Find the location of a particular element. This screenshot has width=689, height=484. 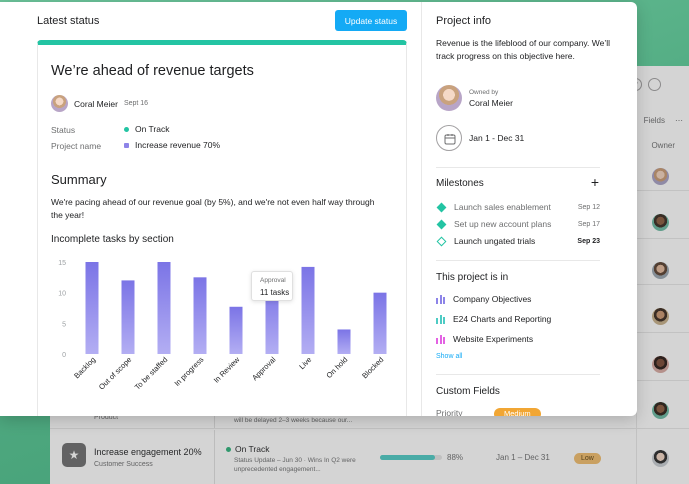

chart-tooltip: Approval 11 tasks is located at coordinates (272, 286).